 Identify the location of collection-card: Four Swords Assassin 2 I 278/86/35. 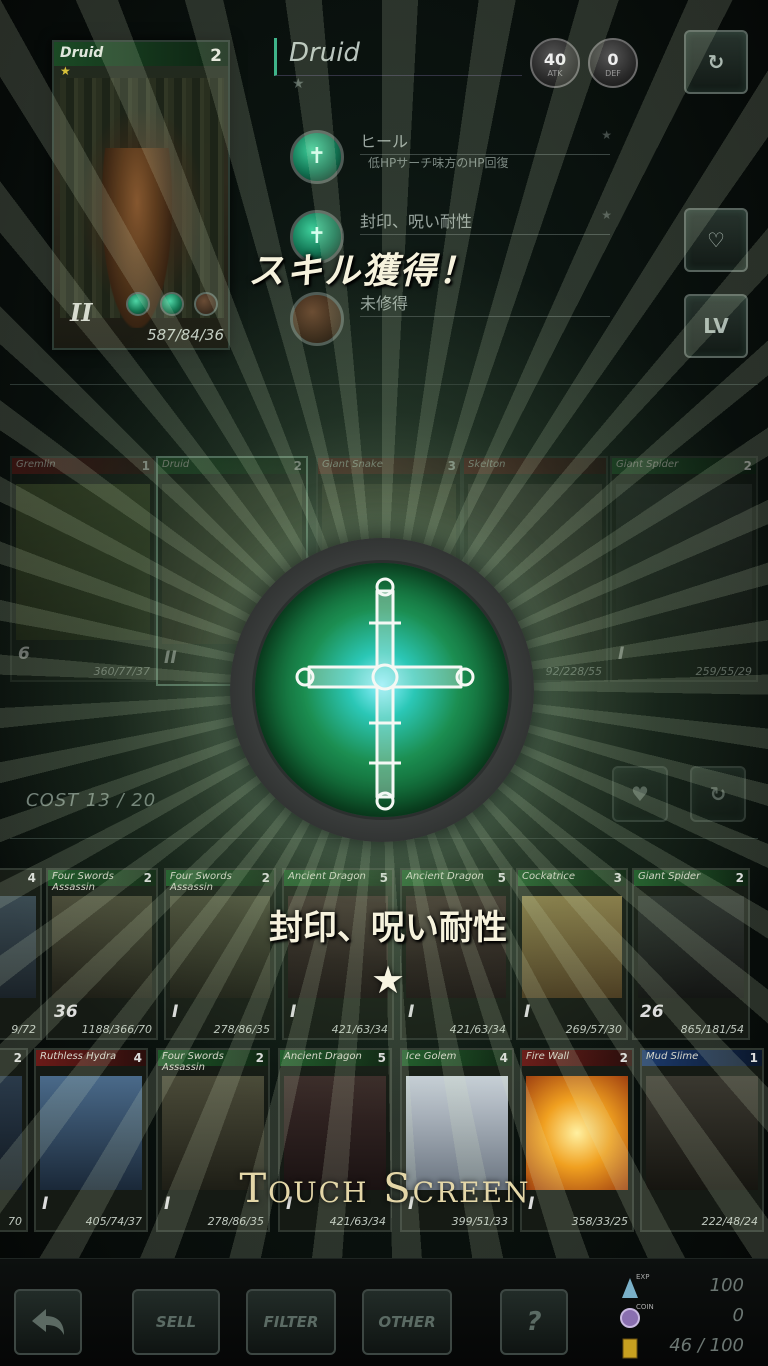
(220, 954).